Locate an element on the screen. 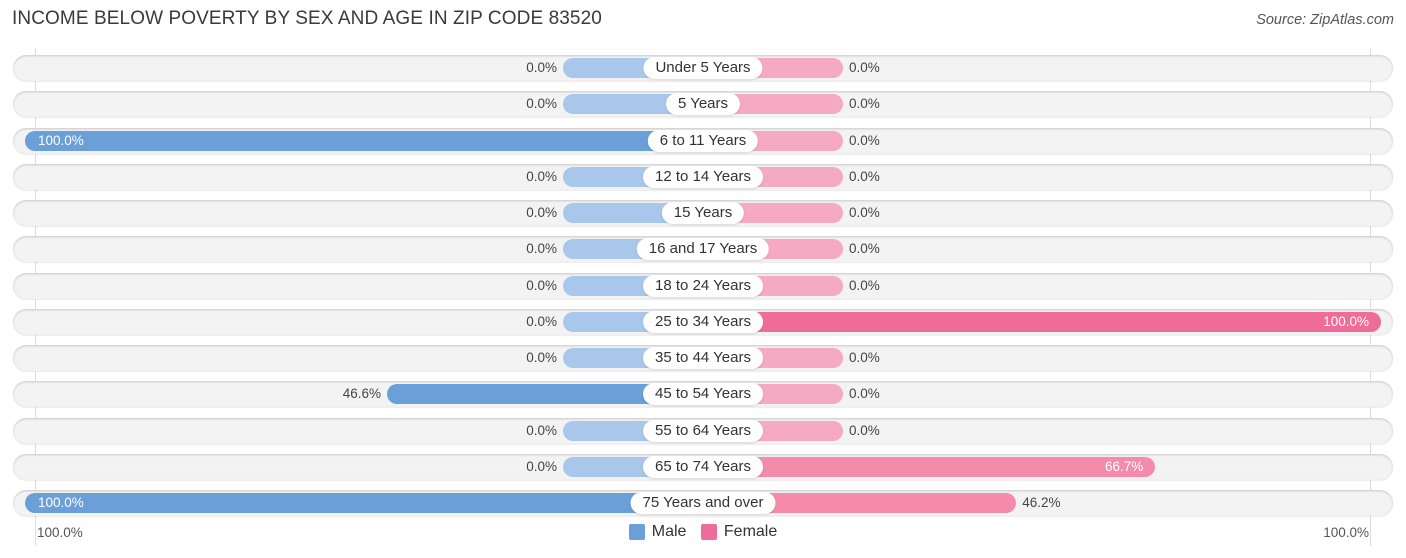 This screenshot has width=1406, height=558. legend-item-male: Male is located at coordinates (657, 532).